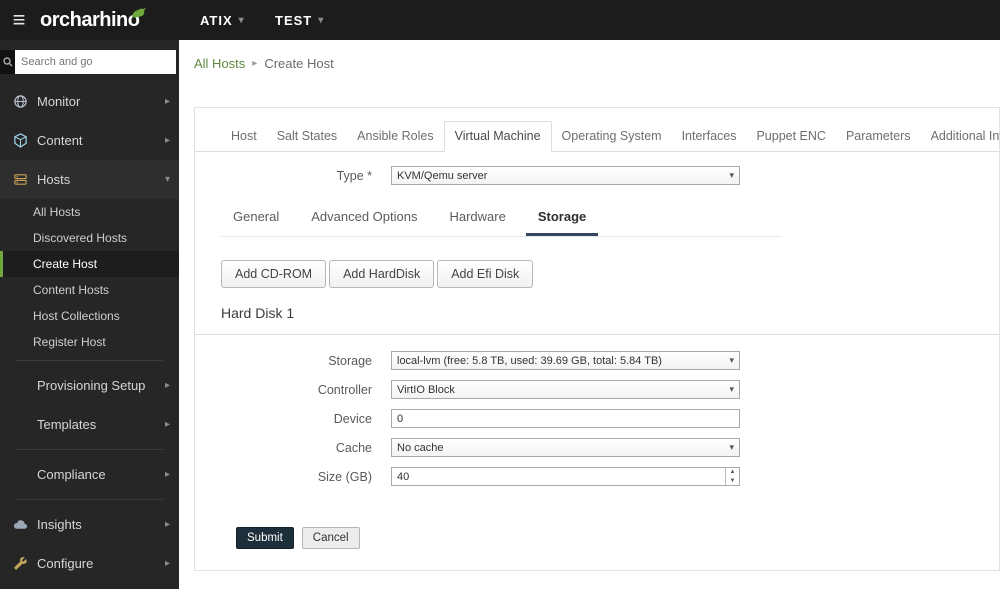  Describe the element at coordinates (89, 563) in the screenshot. I see `sidebar-item-configure: Configure ▸` at that location.